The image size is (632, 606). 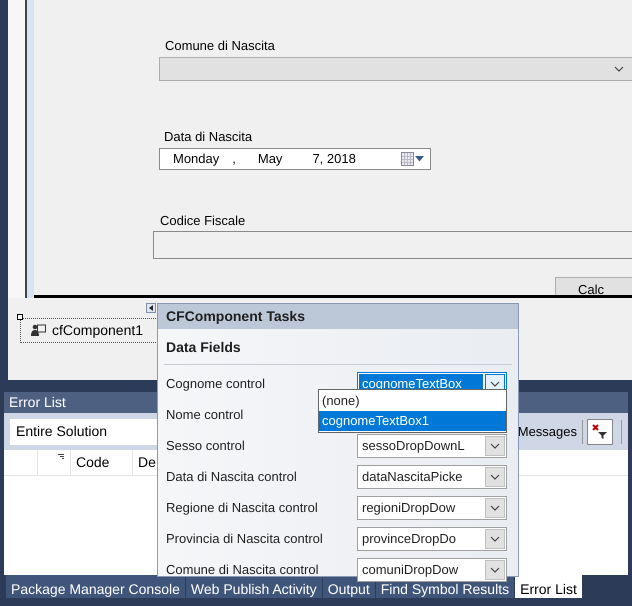 I want to click on component-name: cfComponent1, so click(x=98, y=330).